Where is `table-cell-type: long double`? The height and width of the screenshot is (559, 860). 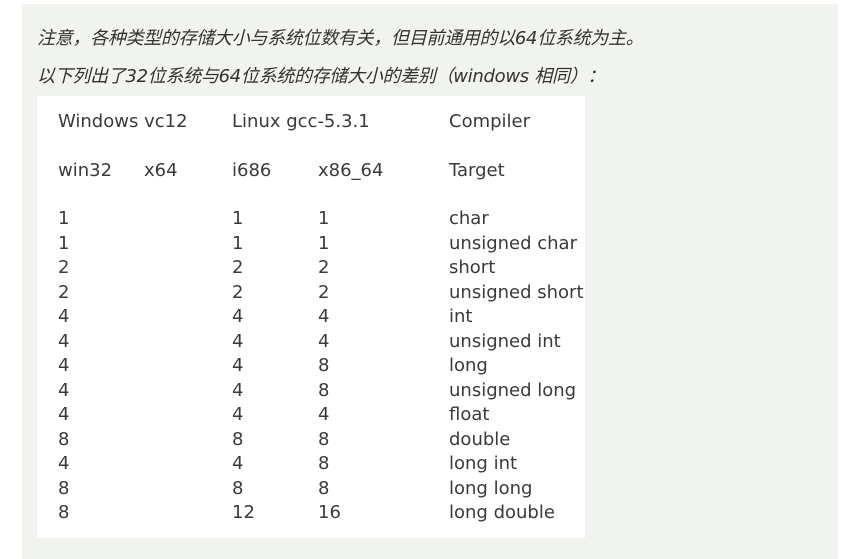 table-cell-type: long double is located at coordinates (502, 512).